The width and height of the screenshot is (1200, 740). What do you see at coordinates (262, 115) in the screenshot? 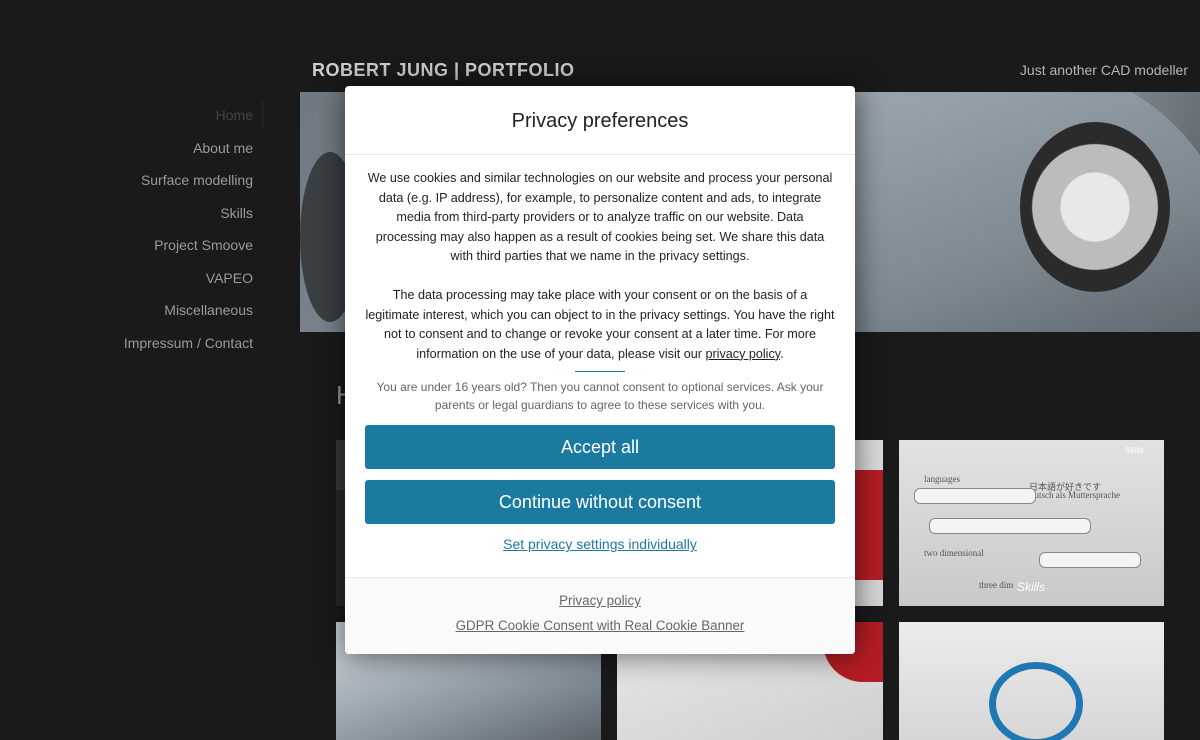
I see `nav-active-marker` at bounding box center [262, 115].